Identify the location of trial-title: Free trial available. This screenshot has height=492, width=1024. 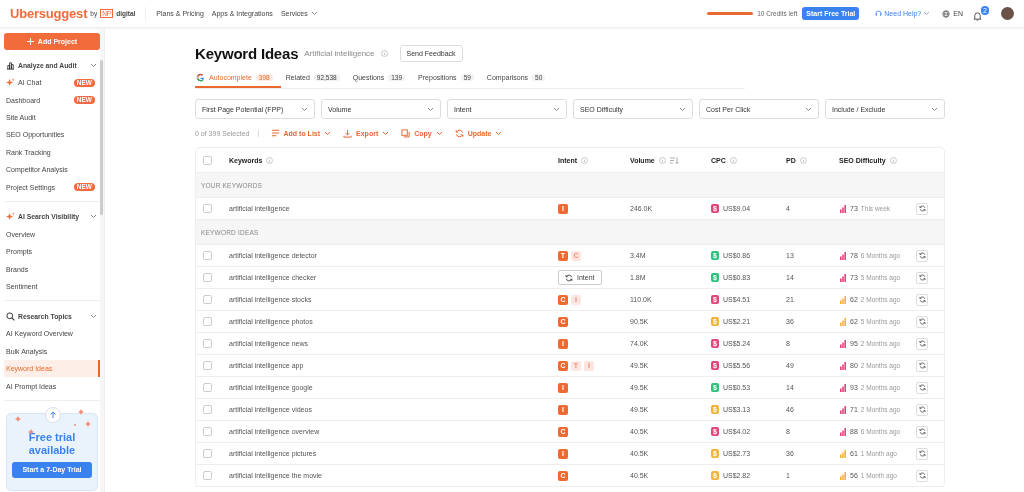
(52, 443).